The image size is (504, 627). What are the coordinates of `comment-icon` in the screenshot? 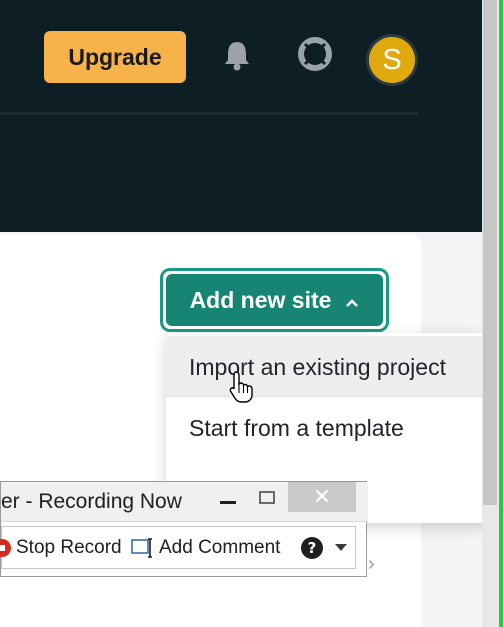 It's located at (143, 548).